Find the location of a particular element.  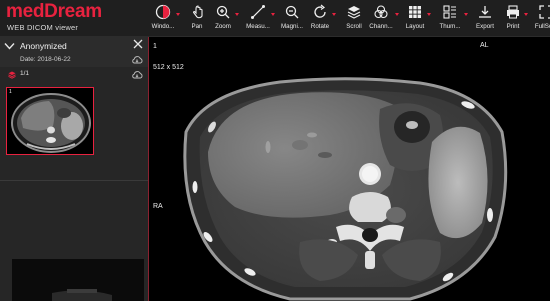

image-number: 1 is located at coordinates (155, 46).